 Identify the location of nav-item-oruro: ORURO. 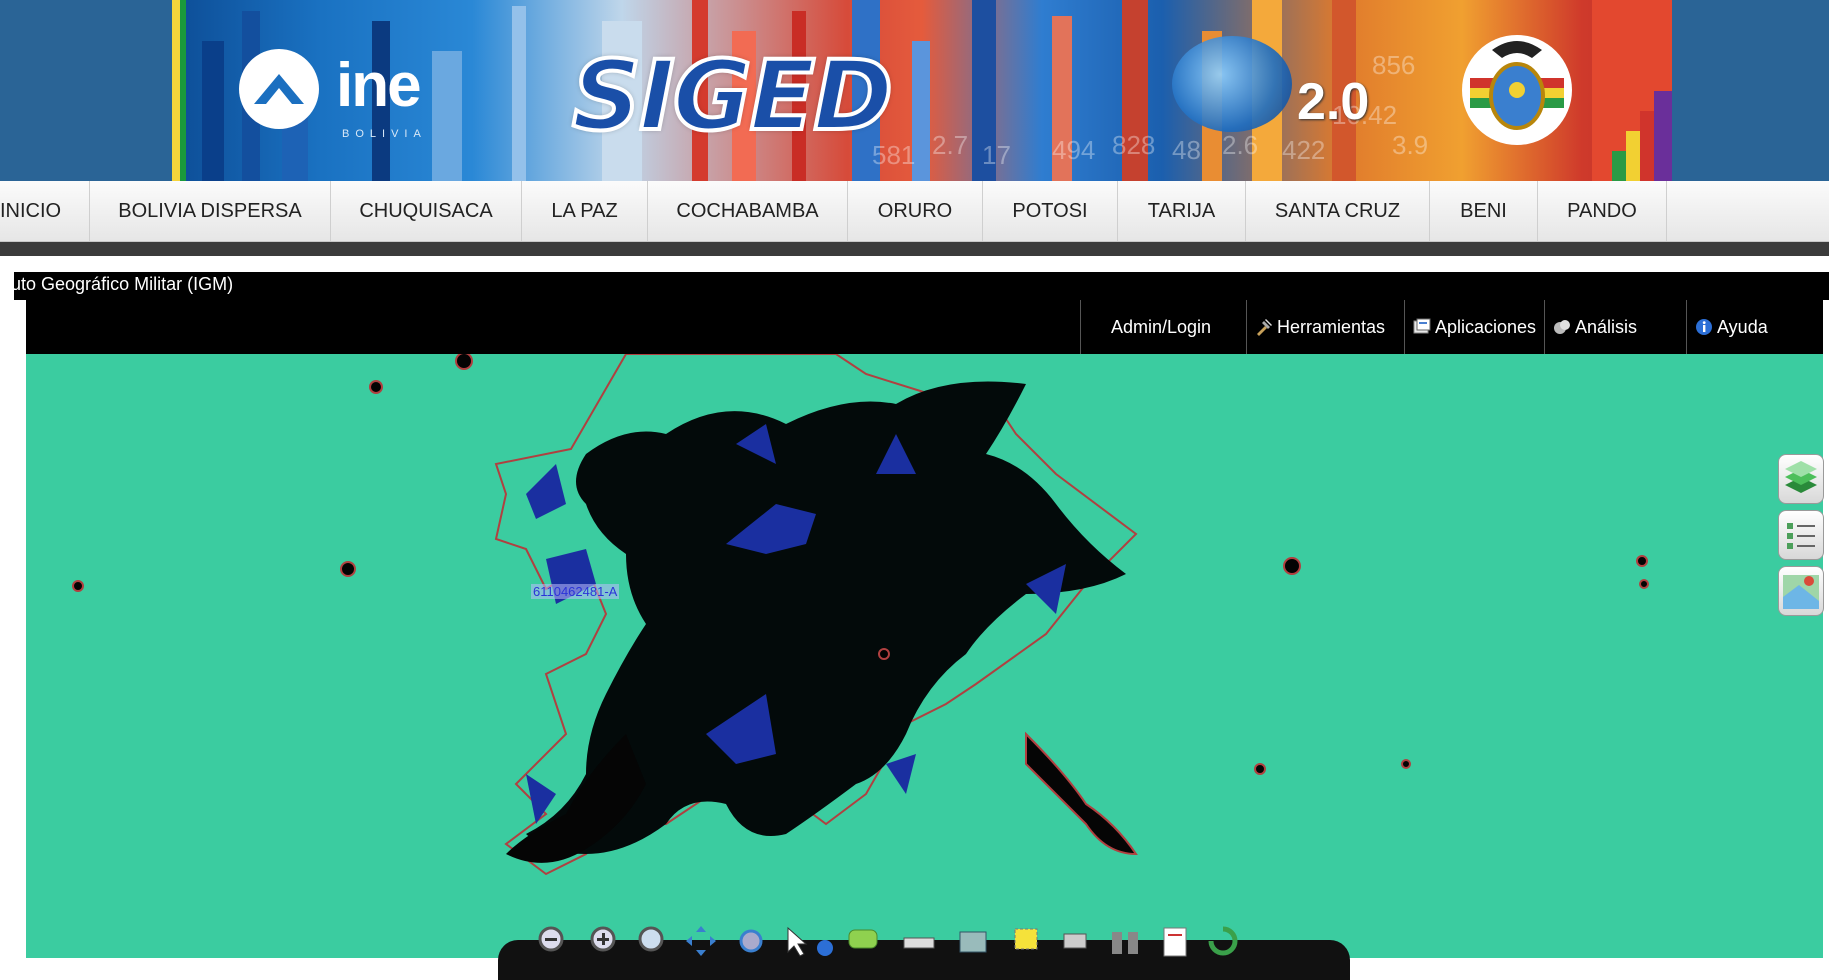
(915, 211).